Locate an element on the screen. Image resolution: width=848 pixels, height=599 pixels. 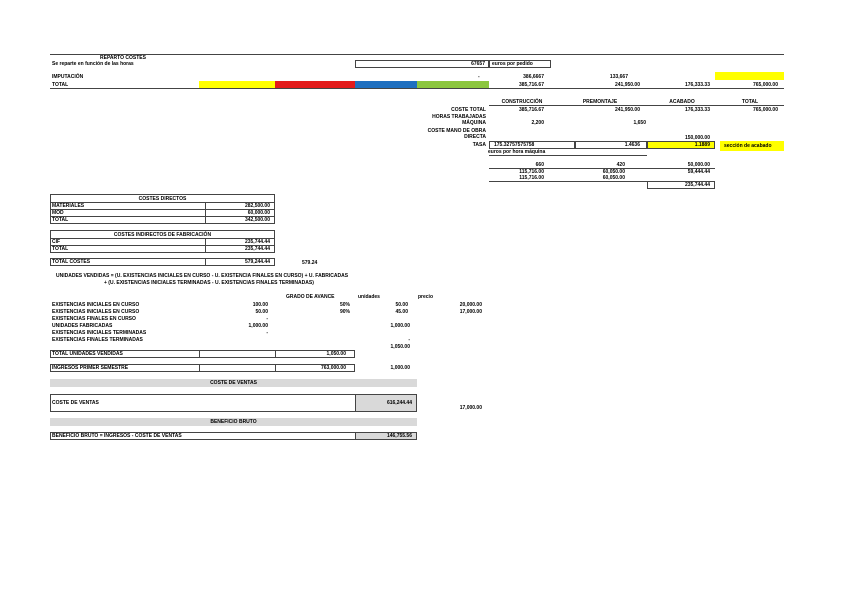
coste-total-acabado: 176,333.33 is located at coordinates (697, 110).